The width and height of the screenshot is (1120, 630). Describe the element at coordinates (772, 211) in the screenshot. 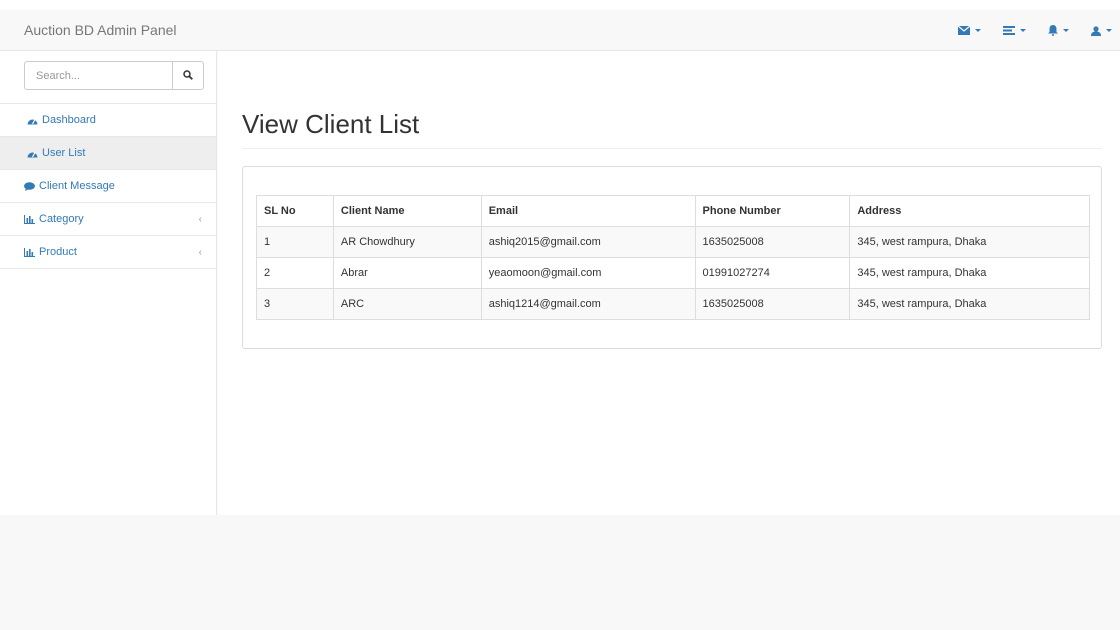

I see `column-header: Phone Number` at that location.